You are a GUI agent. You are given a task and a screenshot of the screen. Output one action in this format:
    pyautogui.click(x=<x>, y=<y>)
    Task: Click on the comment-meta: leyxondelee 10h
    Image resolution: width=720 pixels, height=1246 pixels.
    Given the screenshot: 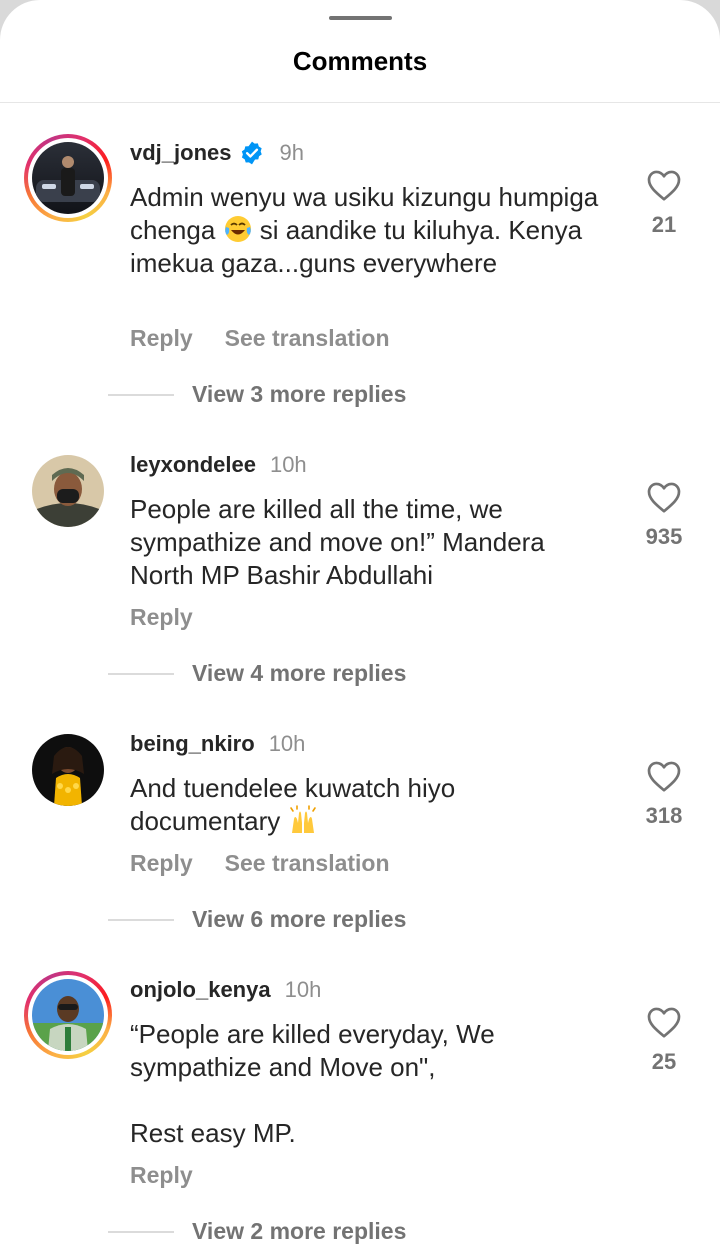 What is the action you would take?
    pyautogui.click(x=218, y=465)
    